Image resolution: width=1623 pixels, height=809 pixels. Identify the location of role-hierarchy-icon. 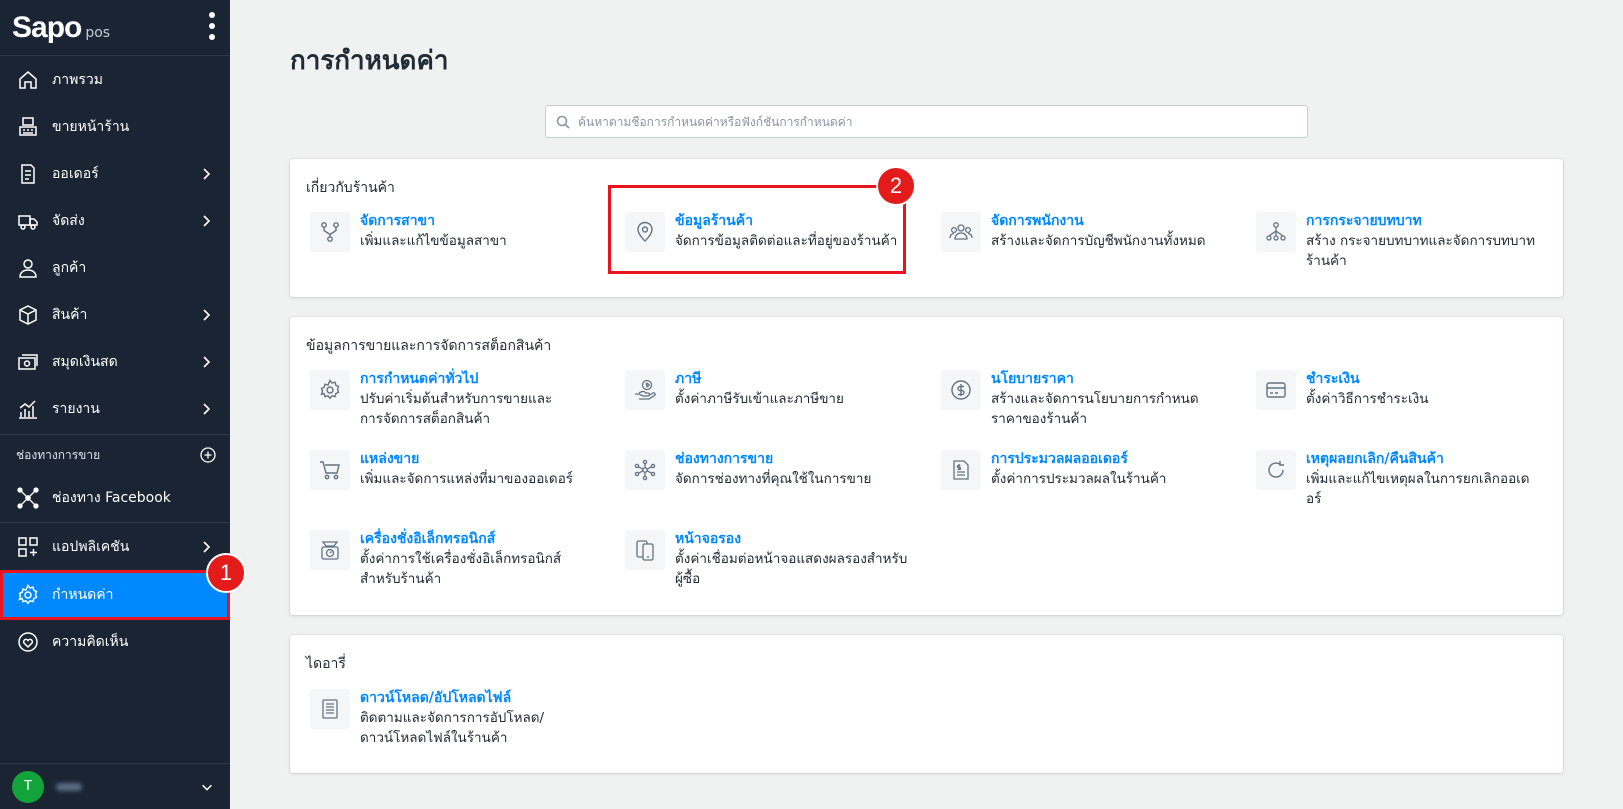
(1276, 232).